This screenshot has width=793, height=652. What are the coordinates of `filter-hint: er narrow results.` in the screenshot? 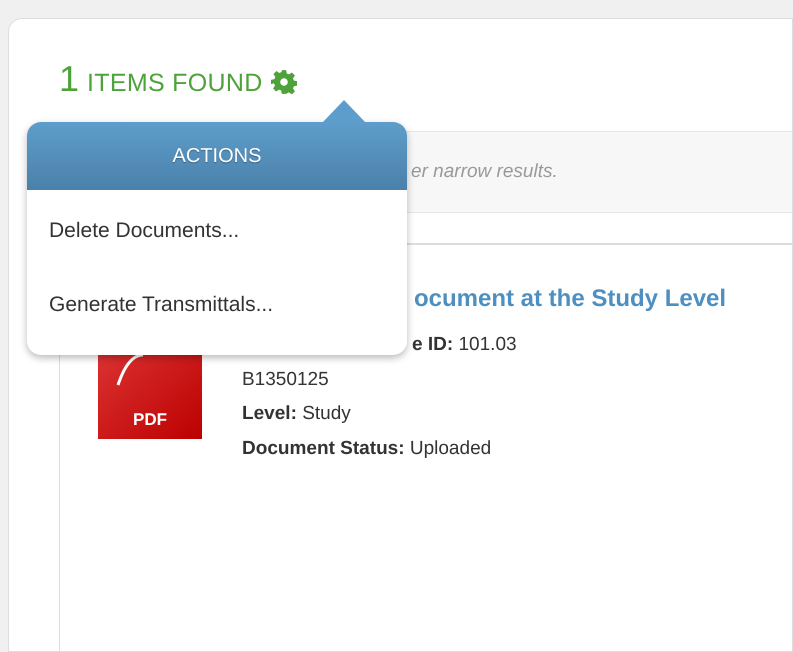 It's located at (484, 172).